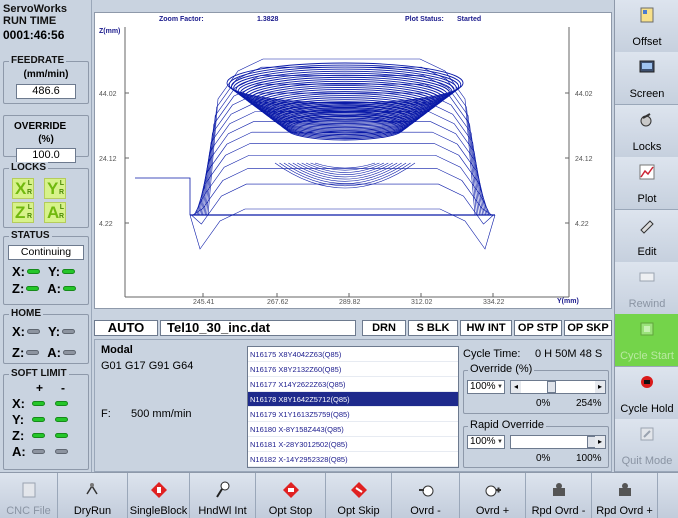 The height and width of the screenshot is (518, 678). What do you see at coordinates (494, 302) in the screenshot?
I see `bottom-tick-label: 334.22` at bounding box center [494, 302].